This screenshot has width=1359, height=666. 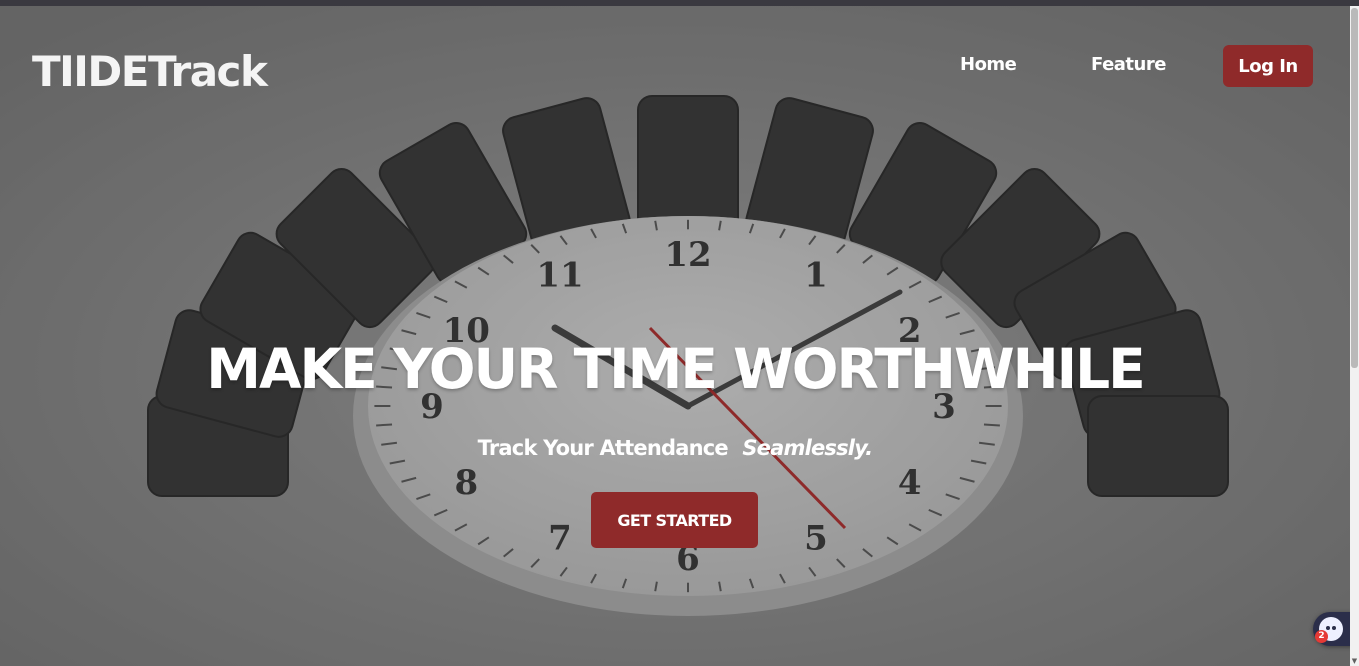 What do you see at coordinates (1268, 66) in the screenshot?
I see `login-button: Log In` at bounding box center [1268, 66].